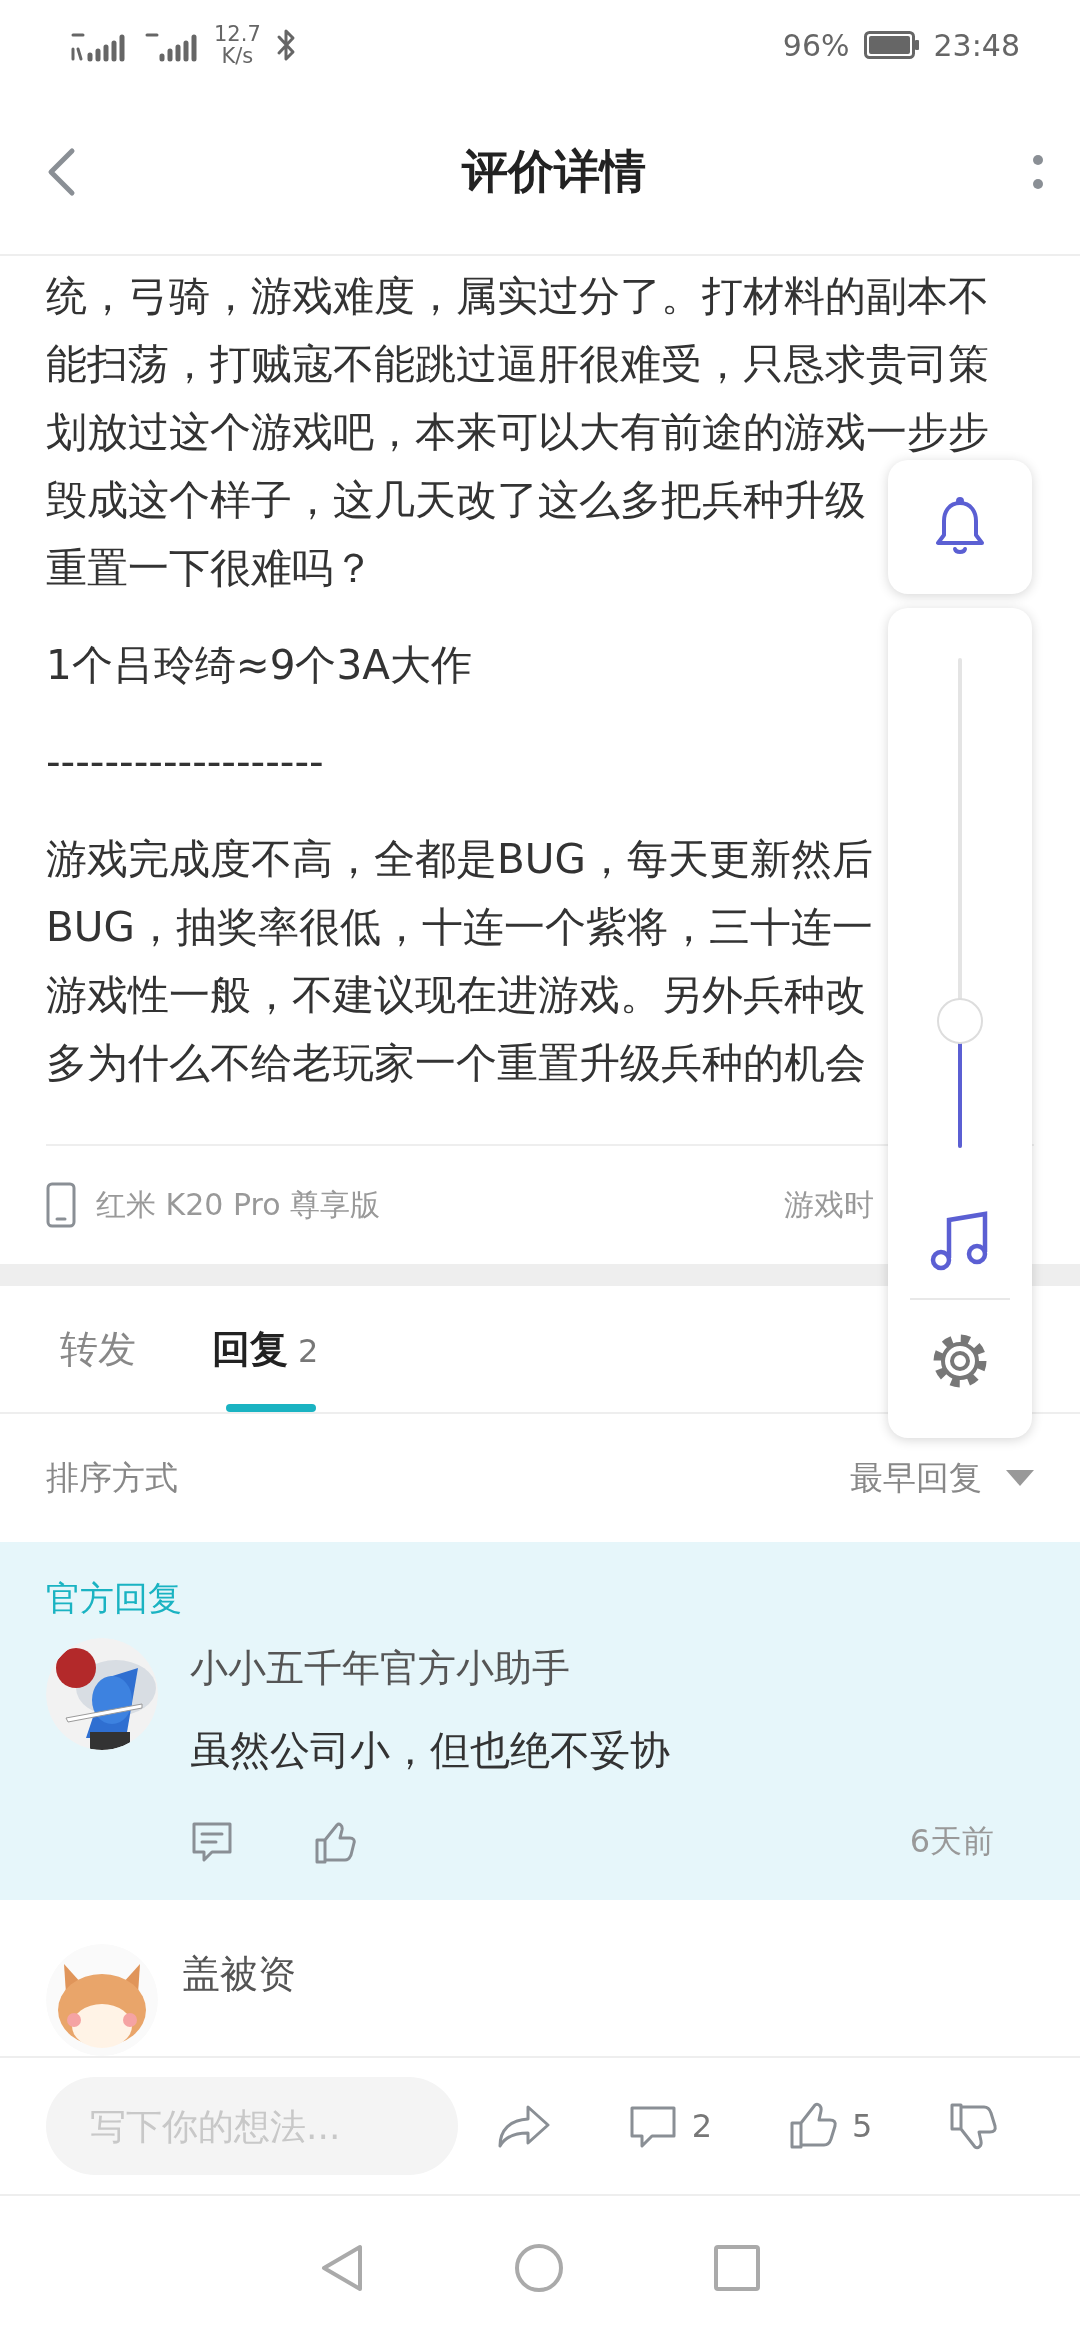 This screenshot has height=2340, width=1080. I want to click on reply-button, so click(212, 1842).